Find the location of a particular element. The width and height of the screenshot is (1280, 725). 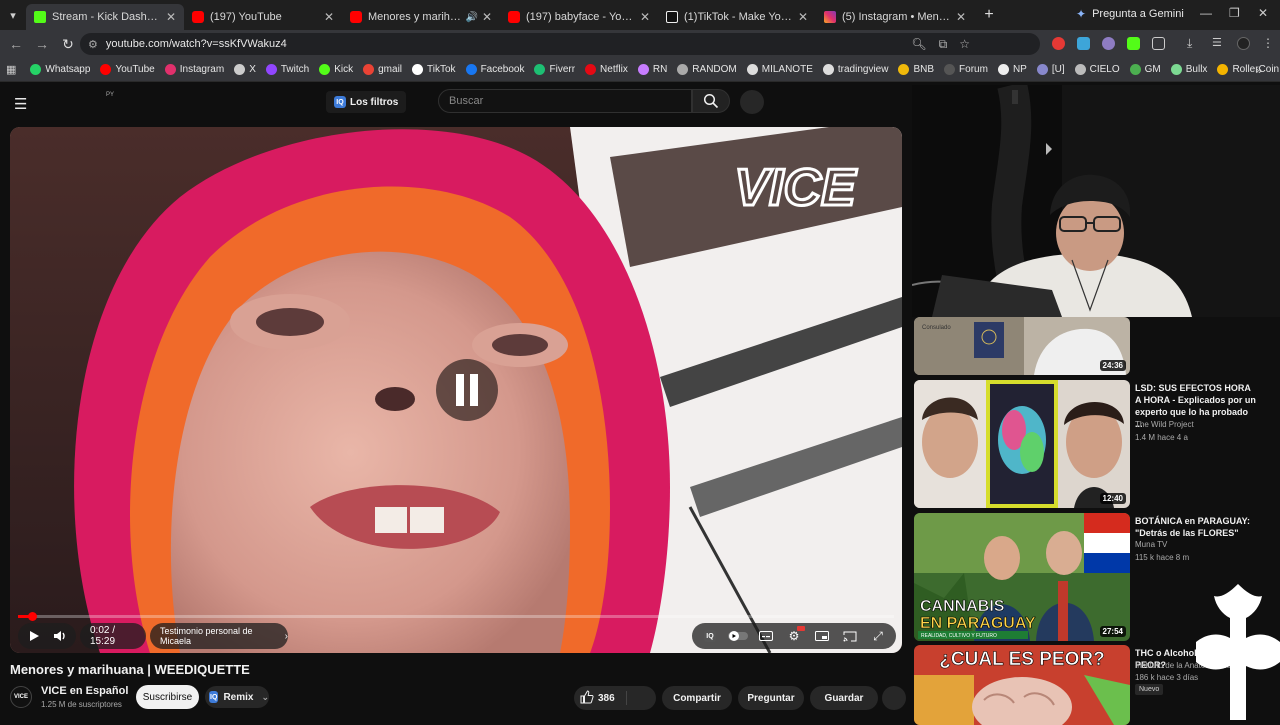

filters-button: IQ Los filtros is located at coordinates (366, 102).